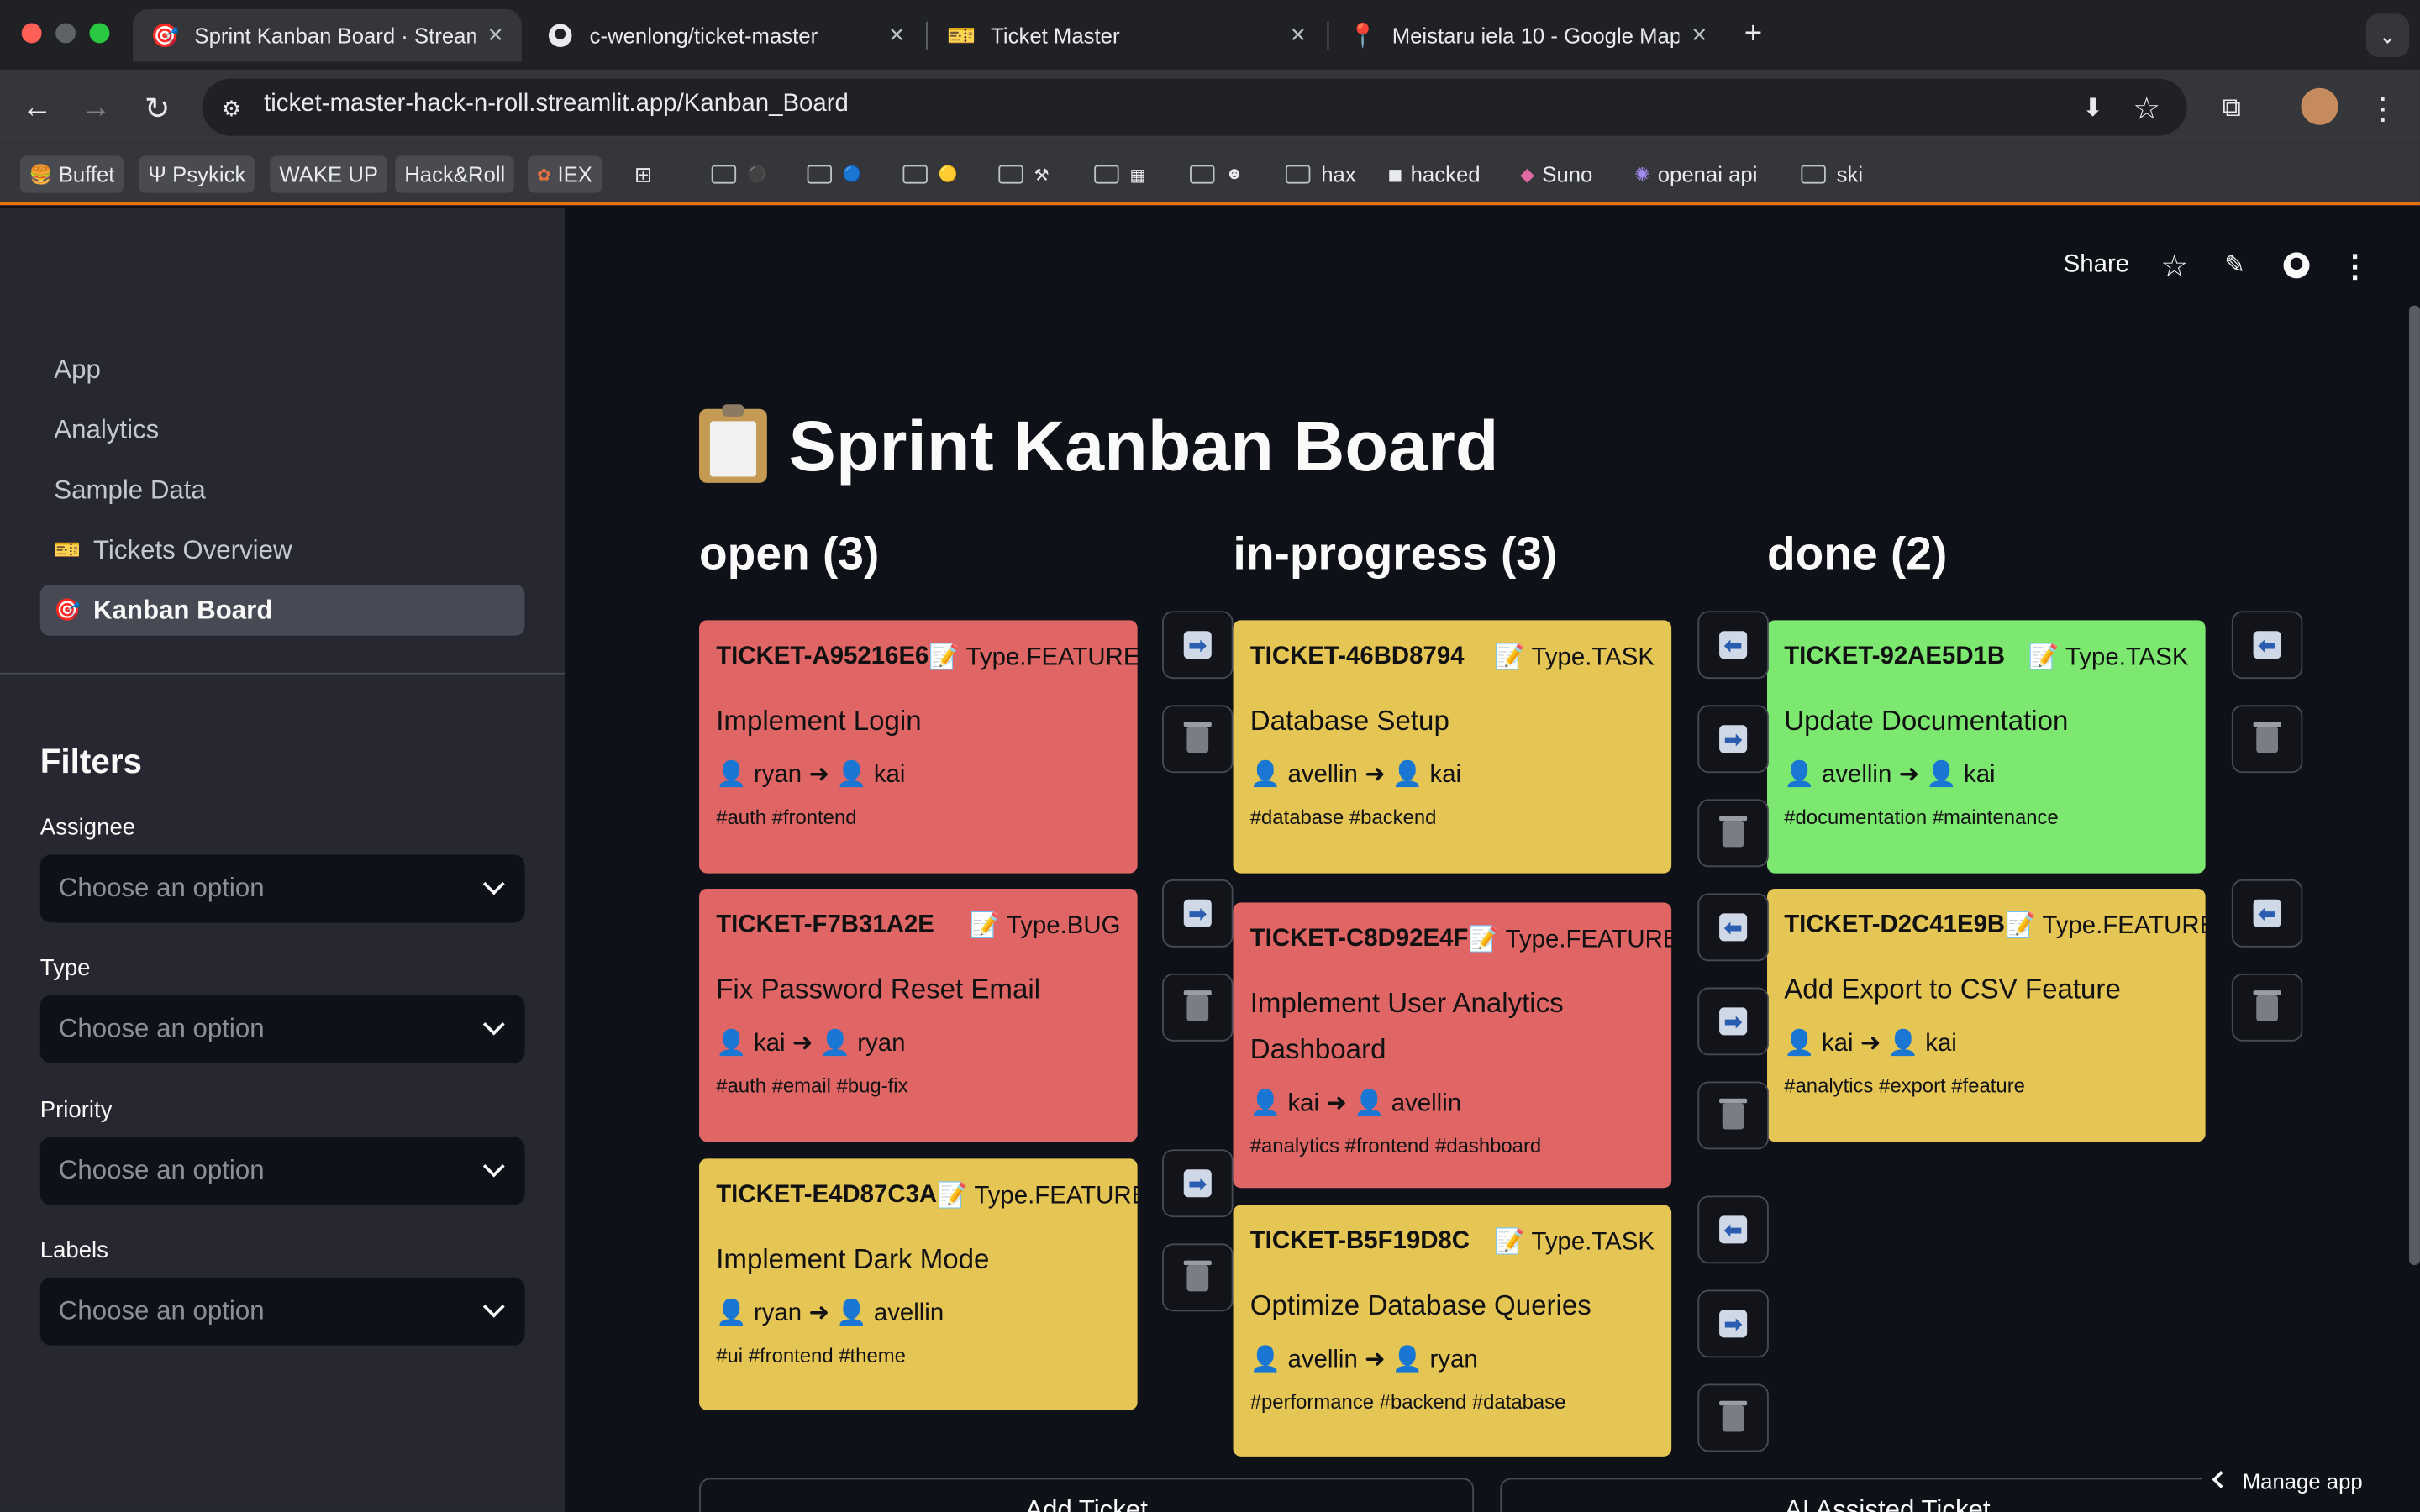 This screenshot has height=1512, width=2420. I want to click on ticket-title: Add Export to CSV Feature, so click(1952, 989).